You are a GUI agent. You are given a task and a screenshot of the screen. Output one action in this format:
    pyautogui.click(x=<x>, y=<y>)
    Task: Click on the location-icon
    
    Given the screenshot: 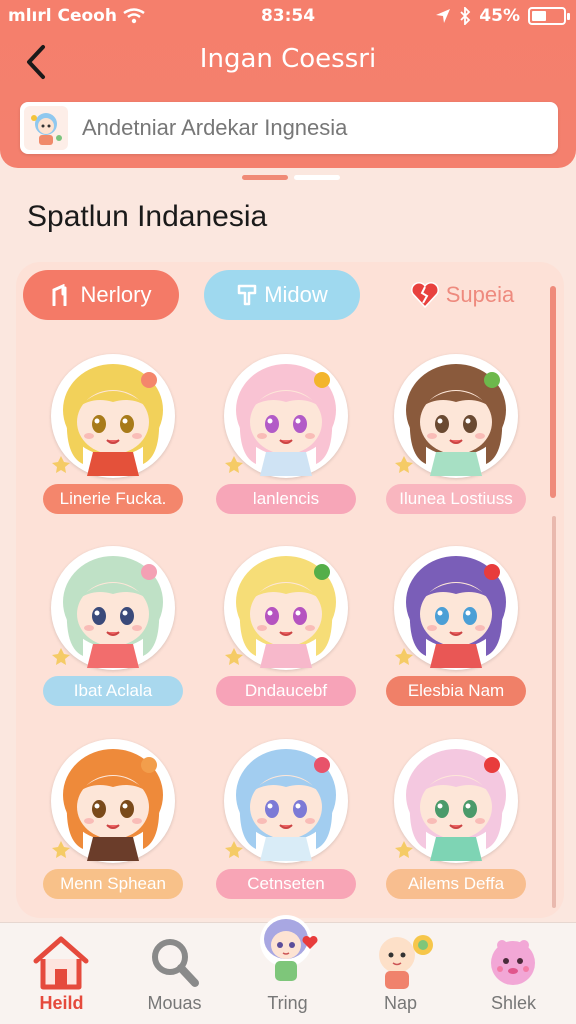 What is the action you would take?
    pyautogui.click(x=443, y=16)
    